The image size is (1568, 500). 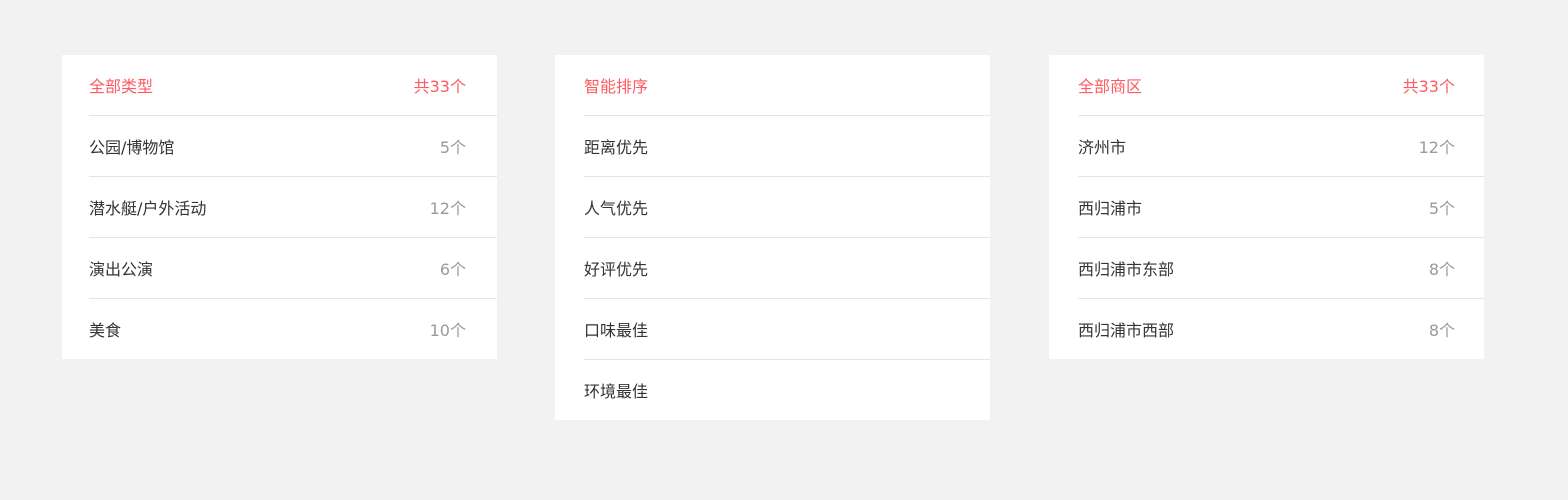 What do you see at coordinates (121, 86) in the screenshot?
I see `category-filter-all-label: 全部类型` at bounding box center [121, 86].